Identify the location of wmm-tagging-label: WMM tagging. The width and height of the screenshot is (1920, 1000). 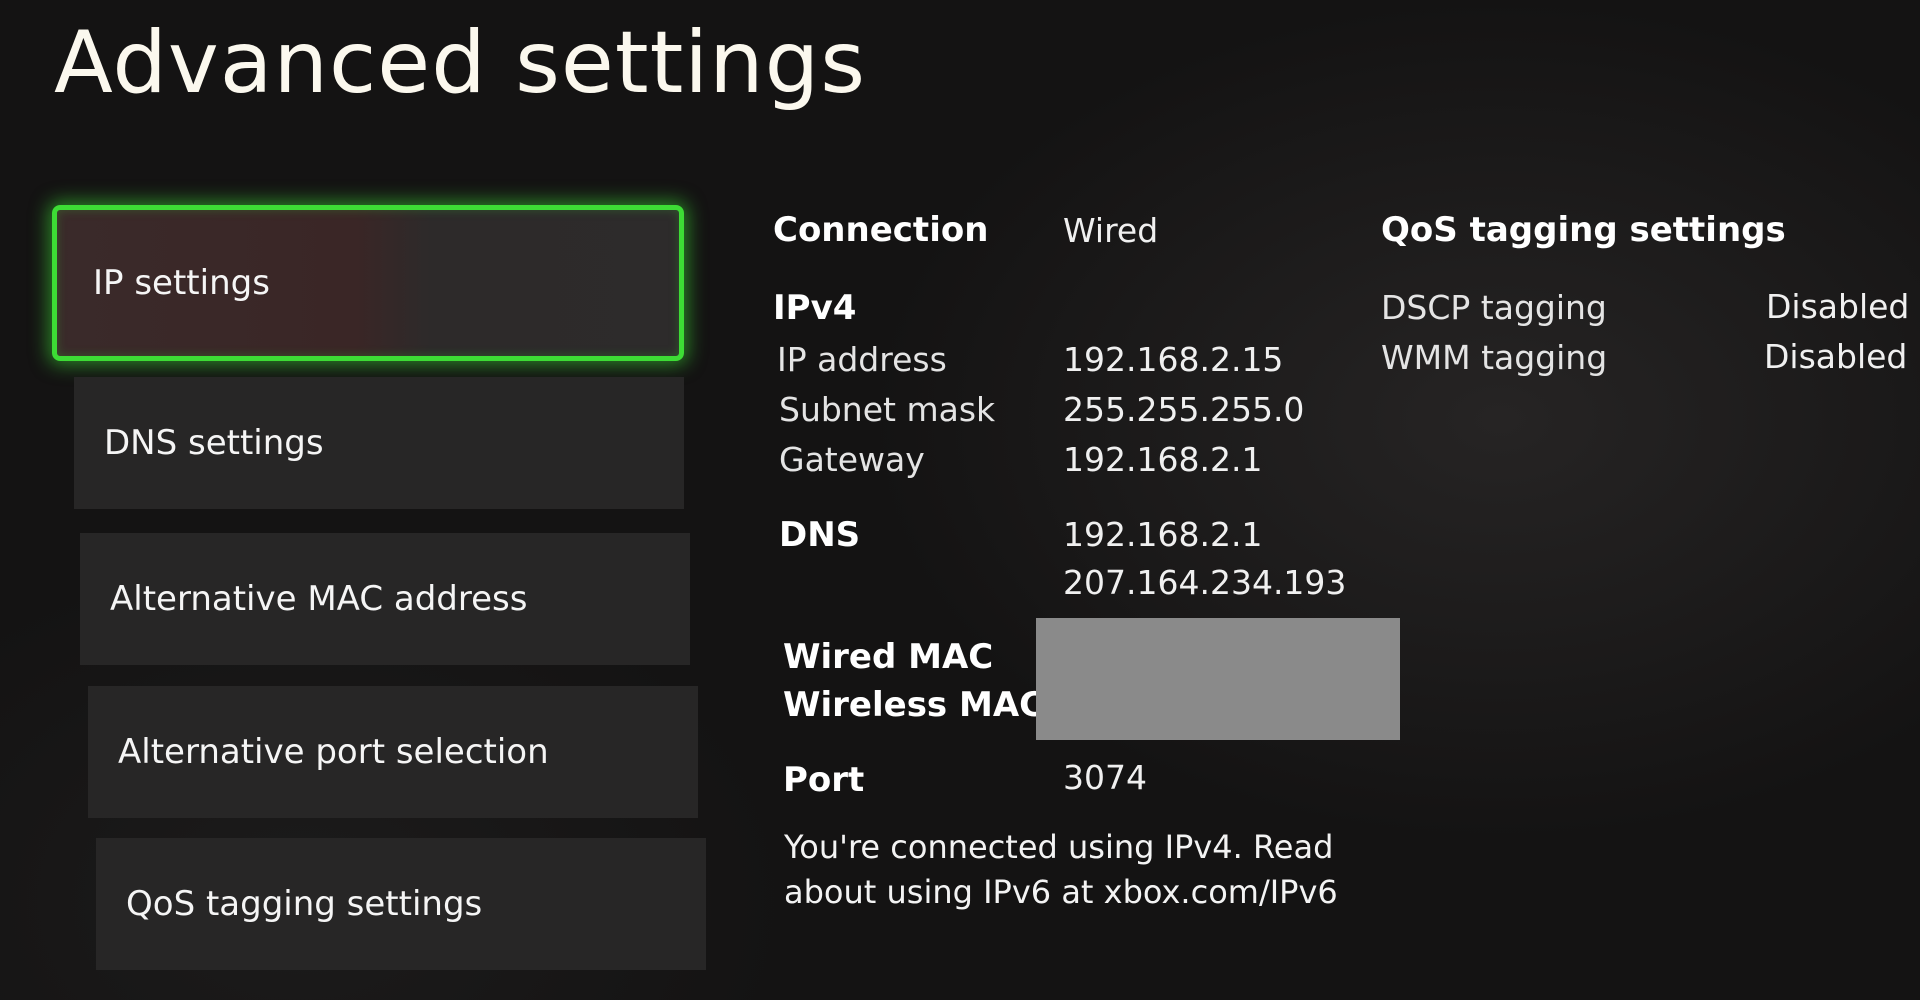
(1494, 357).